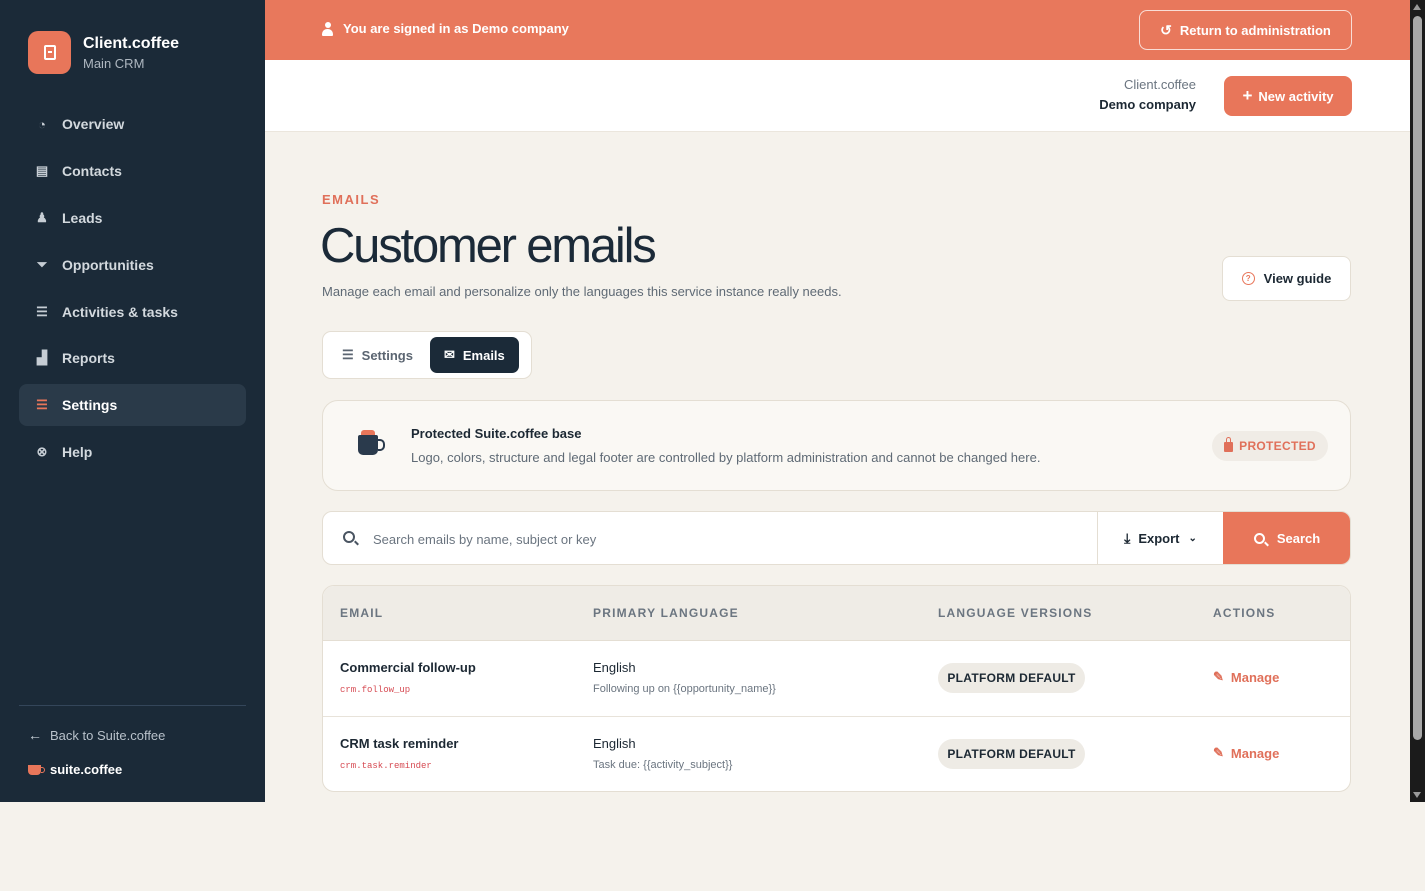 The height and width of the screenshot is (891, 1425). I want to click on plus-icon: +, so click(1247, 95).